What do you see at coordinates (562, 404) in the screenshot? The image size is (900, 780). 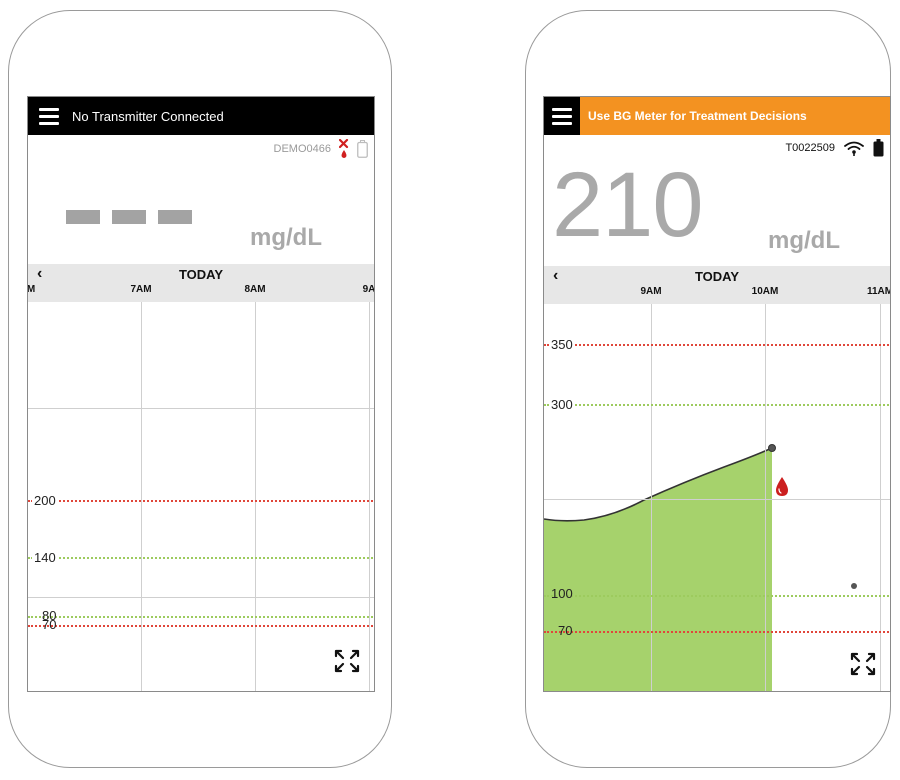 I see `threshold-label-300: 300` at bounding box center [562, 404].